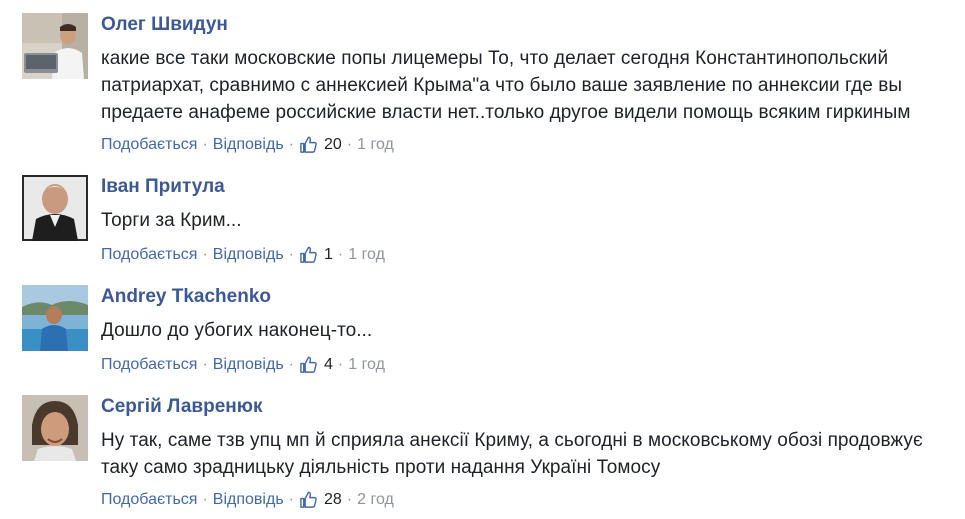 The height and width of the screenshot is (519, 965). What do you see at coordinates (163, 187) in the screenshot?
I see `comment-author: Іван Притула` at bounding box center [163, 187].